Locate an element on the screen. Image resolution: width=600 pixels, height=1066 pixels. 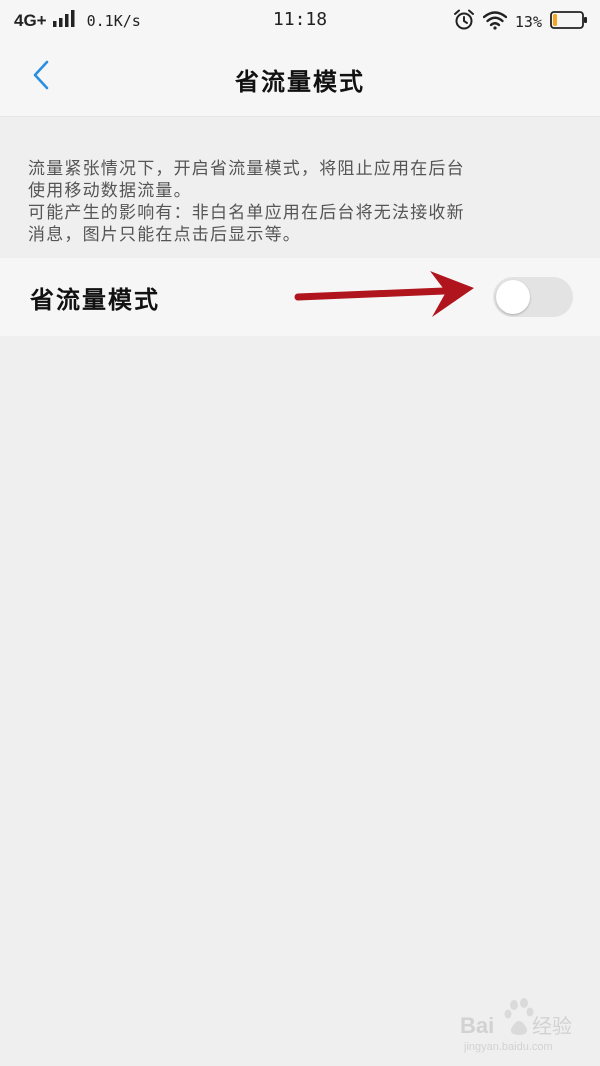
app-header: 省流量模式 is located at coordinates (300, 78).